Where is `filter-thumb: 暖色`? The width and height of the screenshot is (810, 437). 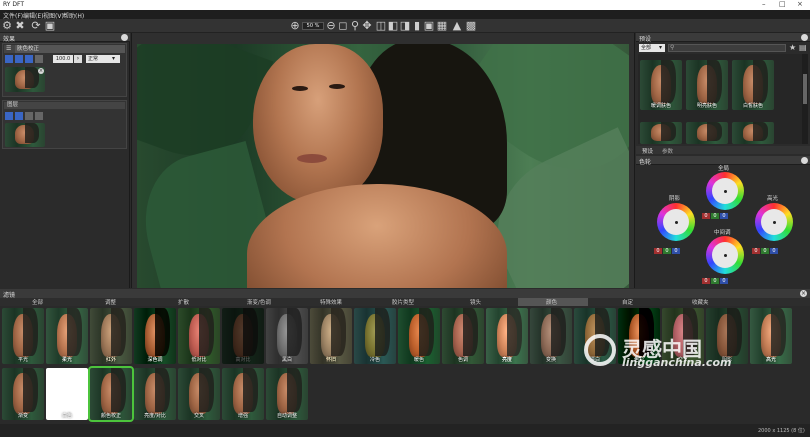 filter-thumb: 暖色 is located at coordinates (419, 336).